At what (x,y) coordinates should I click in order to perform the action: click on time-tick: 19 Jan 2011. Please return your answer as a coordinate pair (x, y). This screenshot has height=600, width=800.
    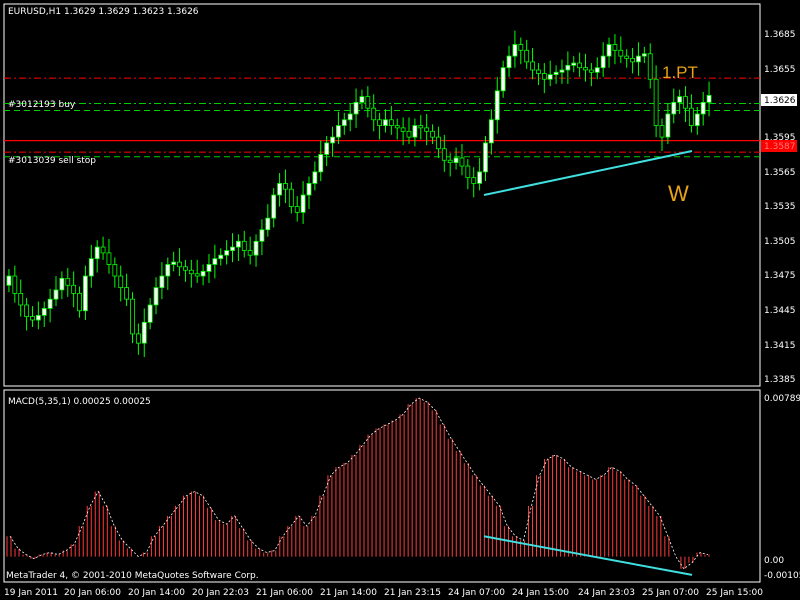
    Looking at the image, I should click on (31, 593).